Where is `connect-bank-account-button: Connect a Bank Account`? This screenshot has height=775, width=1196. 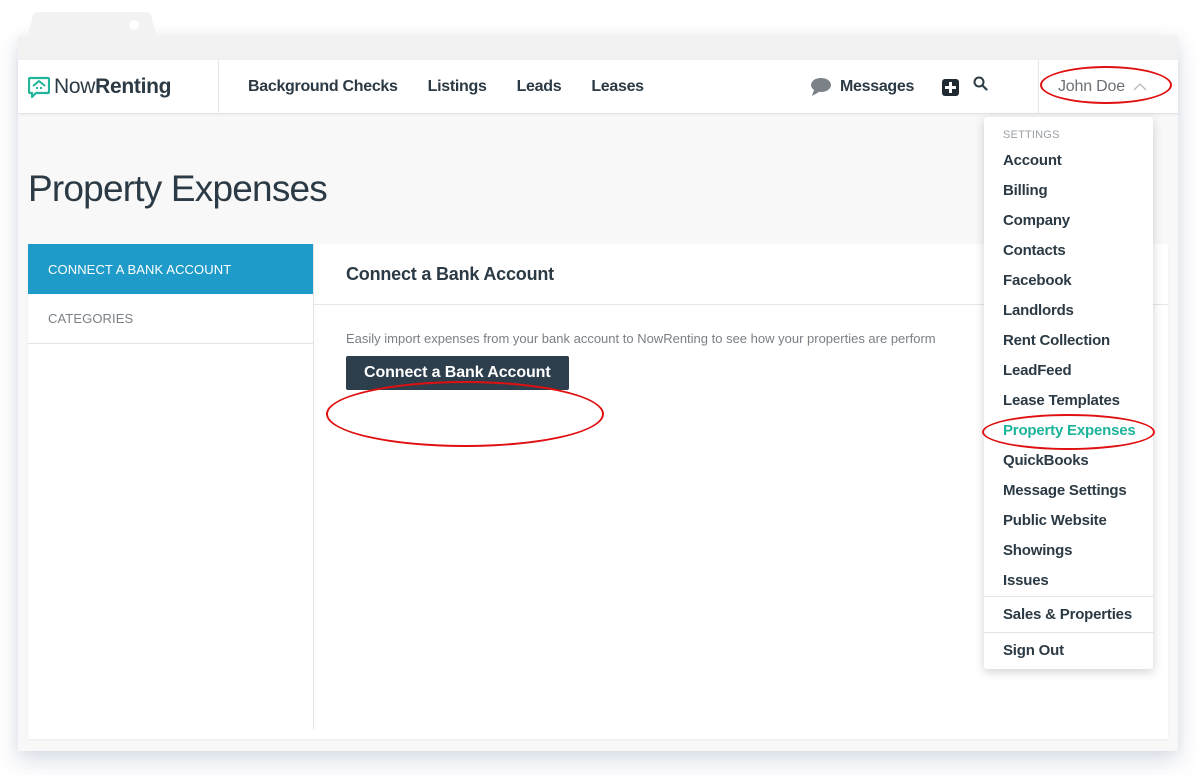
connect-bank-account-button: Connect a Bank Account is located at coordinates (457, 373).